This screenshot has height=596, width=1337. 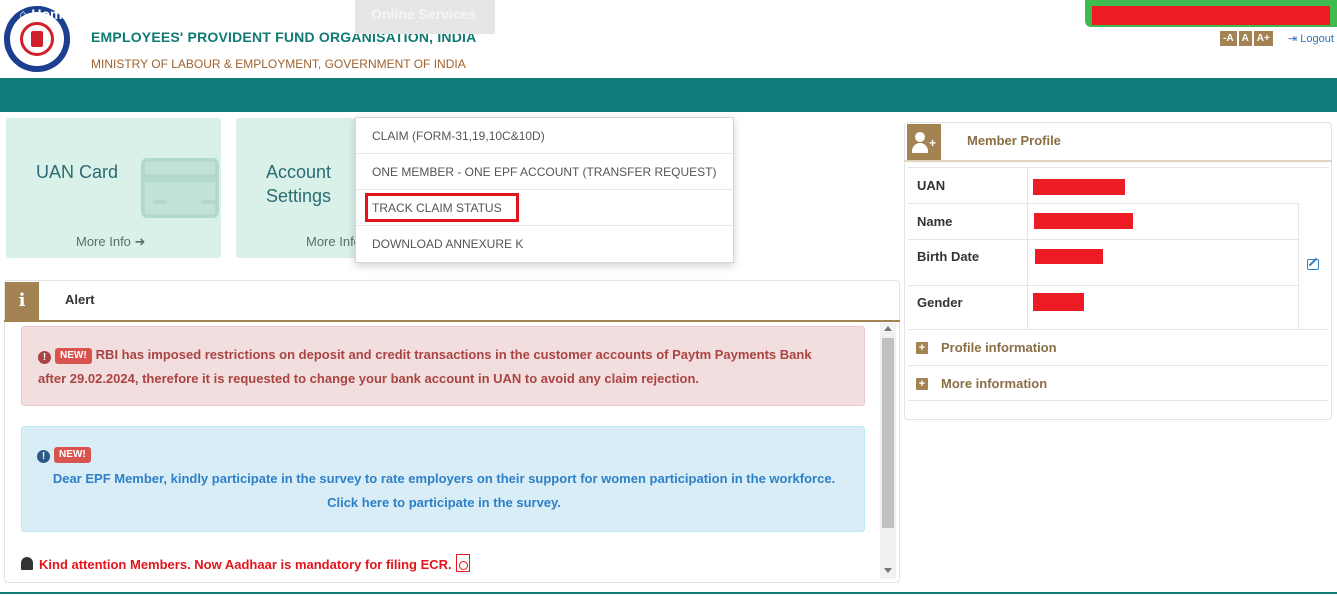 I want to click on font-size-controls: -A A A+, so click(x=1246, y=38).